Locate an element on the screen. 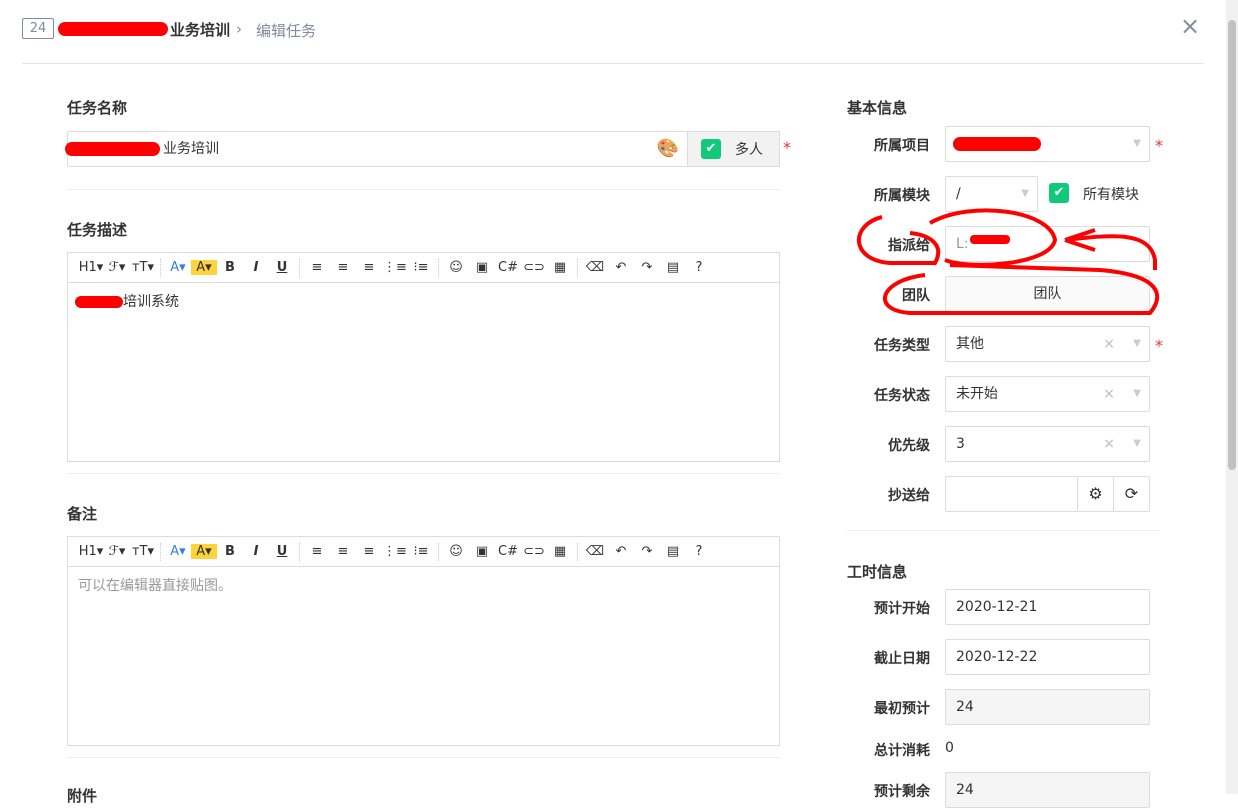  task-name-value: 业务培训 is located at coordinates (191, 149).